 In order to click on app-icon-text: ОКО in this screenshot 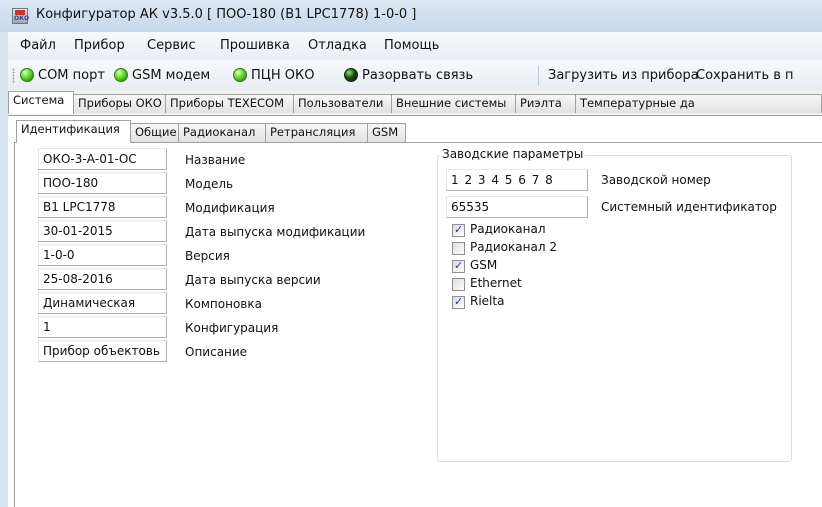, I will do `click(22, 18)`.